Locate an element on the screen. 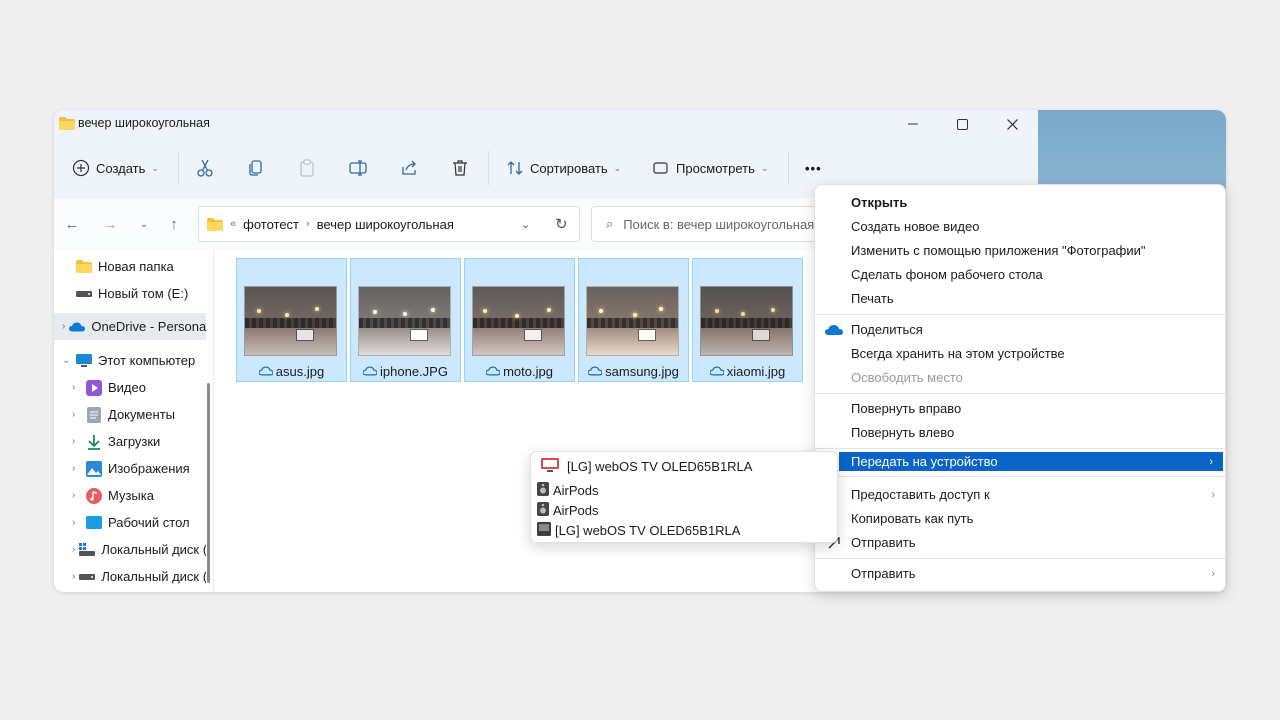  file-tile: moto.jpg is located at coordinates (519, 320).